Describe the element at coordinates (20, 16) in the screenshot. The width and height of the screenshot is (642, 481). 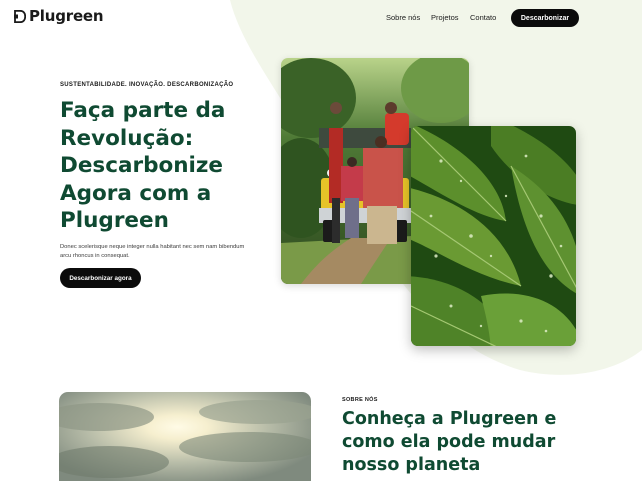
I see `plug-d-logo-icon` at that location.